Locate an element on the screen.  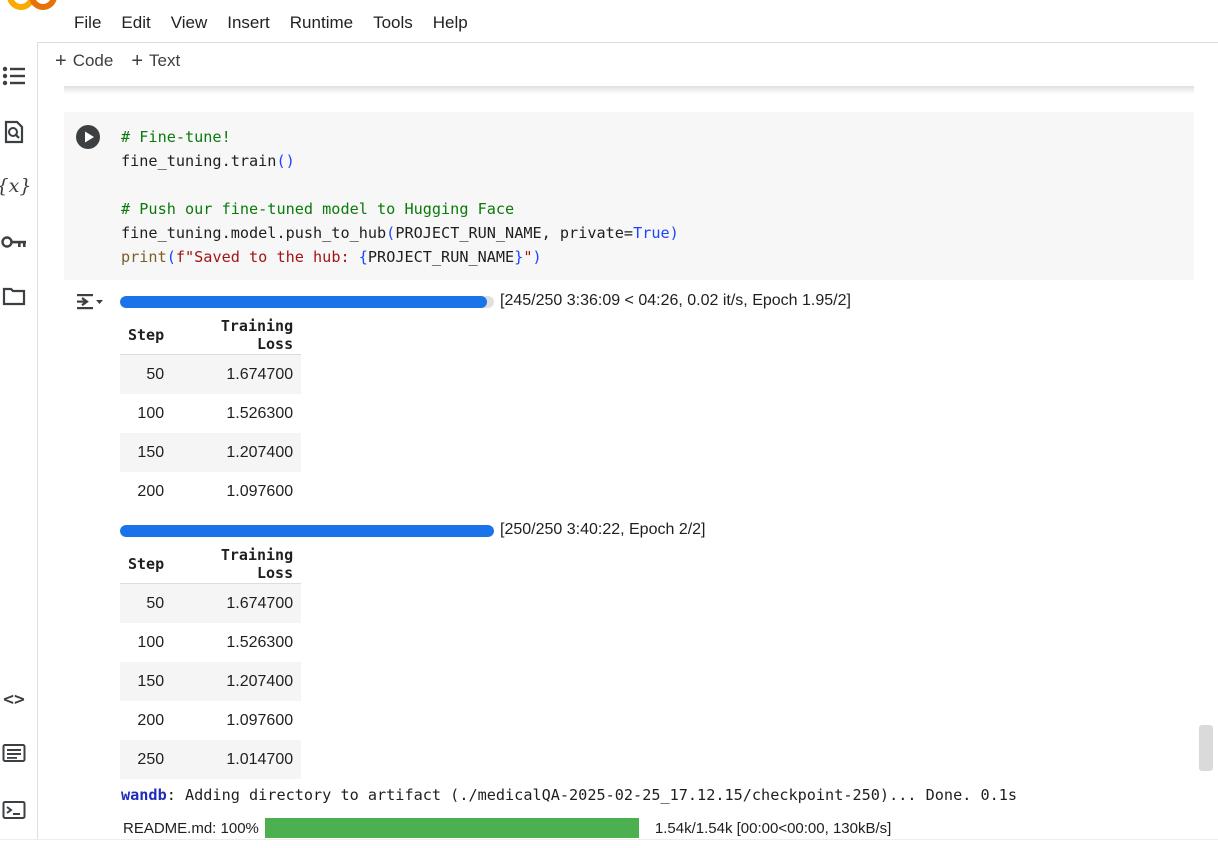
colab-logo-icon is located at coordinates (32, 7).